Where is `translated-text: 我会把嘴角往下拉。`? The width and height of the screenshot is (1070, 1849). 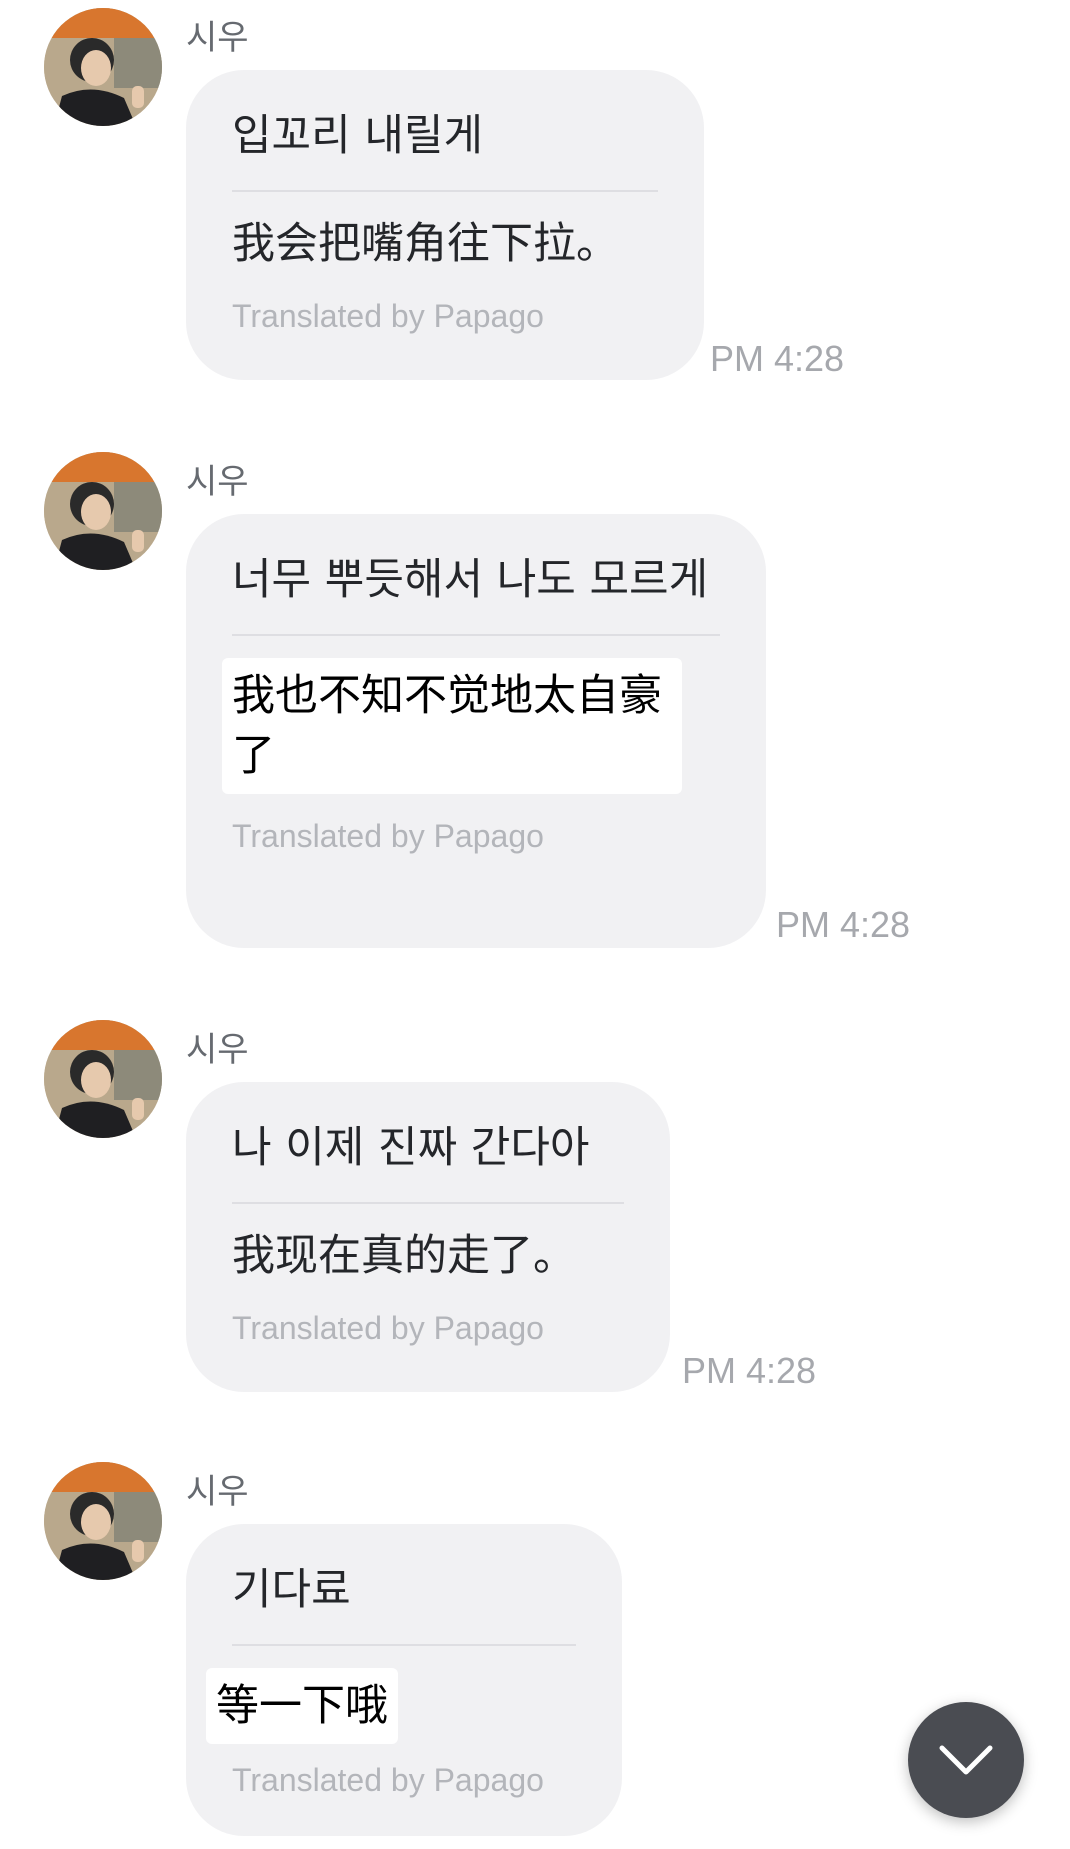
translated-text: 我会把嘴角往下拉。 is located at coordinates (425, 244).